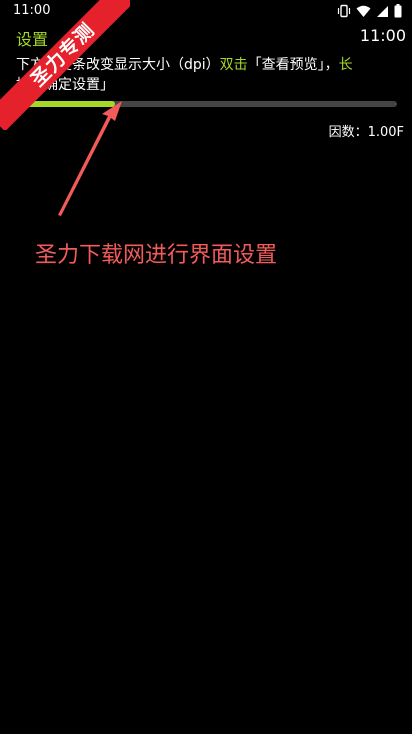 The height and width of the screenshot is (734, 412). I want to click on instruction-long-press: 长, so click(345, 65).